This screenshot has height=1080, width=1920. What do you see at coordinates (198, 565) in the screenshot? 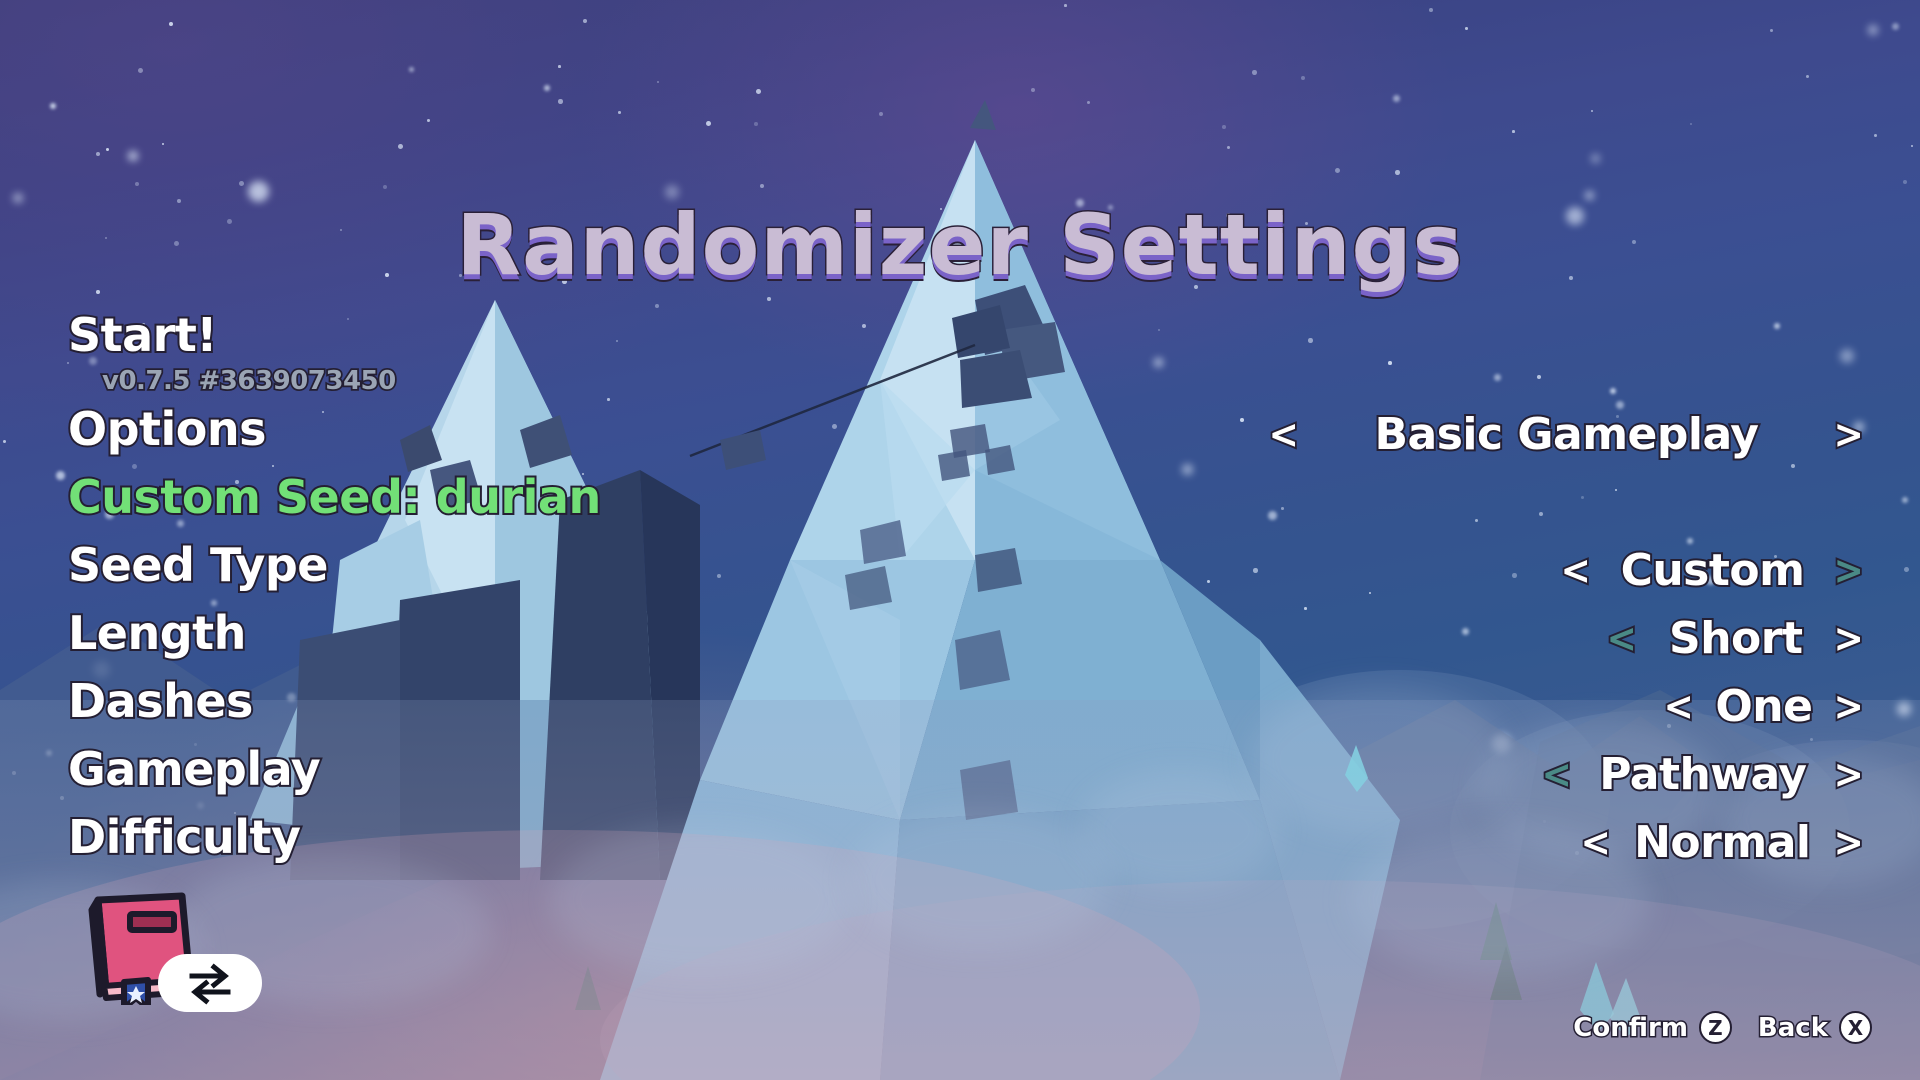
I see `menu-item-label: Seed Type` at bounding box center [198, 565].